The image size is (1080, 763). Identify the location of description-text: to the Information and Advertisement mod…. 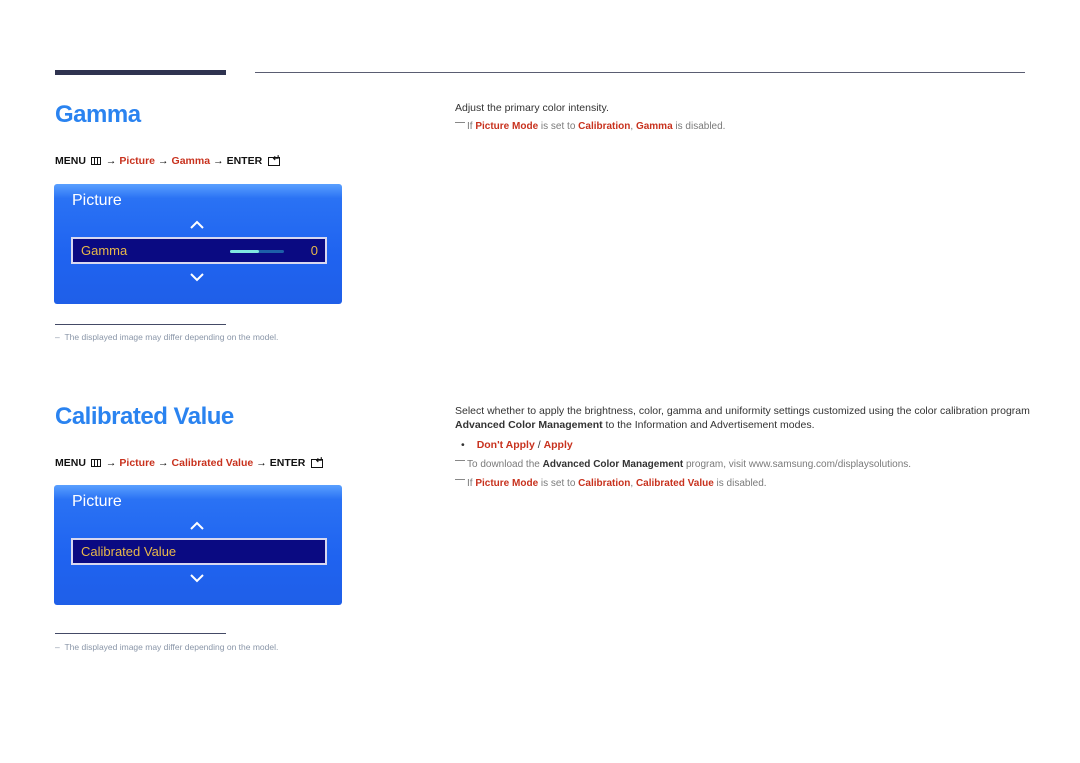
(708, 425).